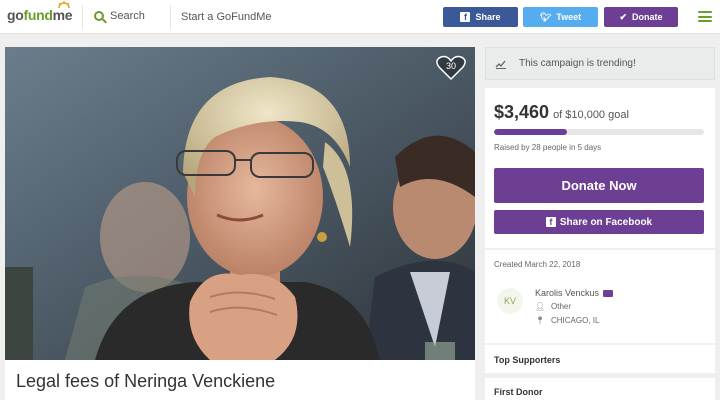  Describe the element at coordinates (599, 132) in the screenshot. I see `progress-bar` at that location.